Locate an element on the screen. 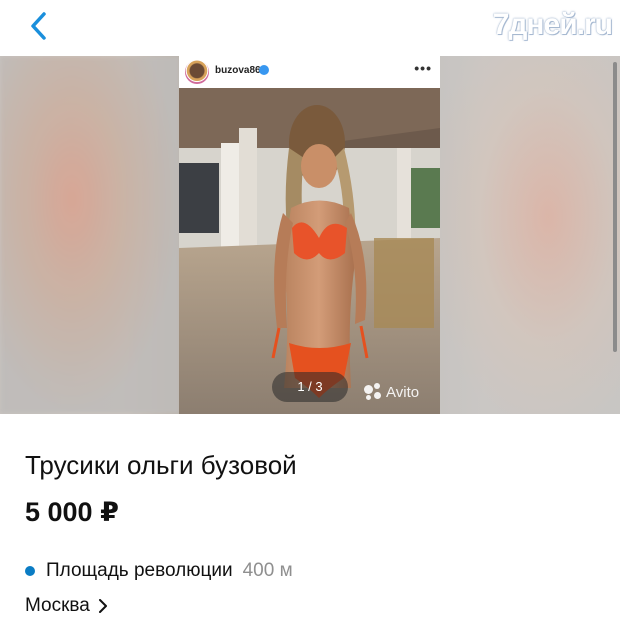 The height and width of the screenshot is (620, 620). photo-counter: 1 / 3 is located at coordinates (310, 387).